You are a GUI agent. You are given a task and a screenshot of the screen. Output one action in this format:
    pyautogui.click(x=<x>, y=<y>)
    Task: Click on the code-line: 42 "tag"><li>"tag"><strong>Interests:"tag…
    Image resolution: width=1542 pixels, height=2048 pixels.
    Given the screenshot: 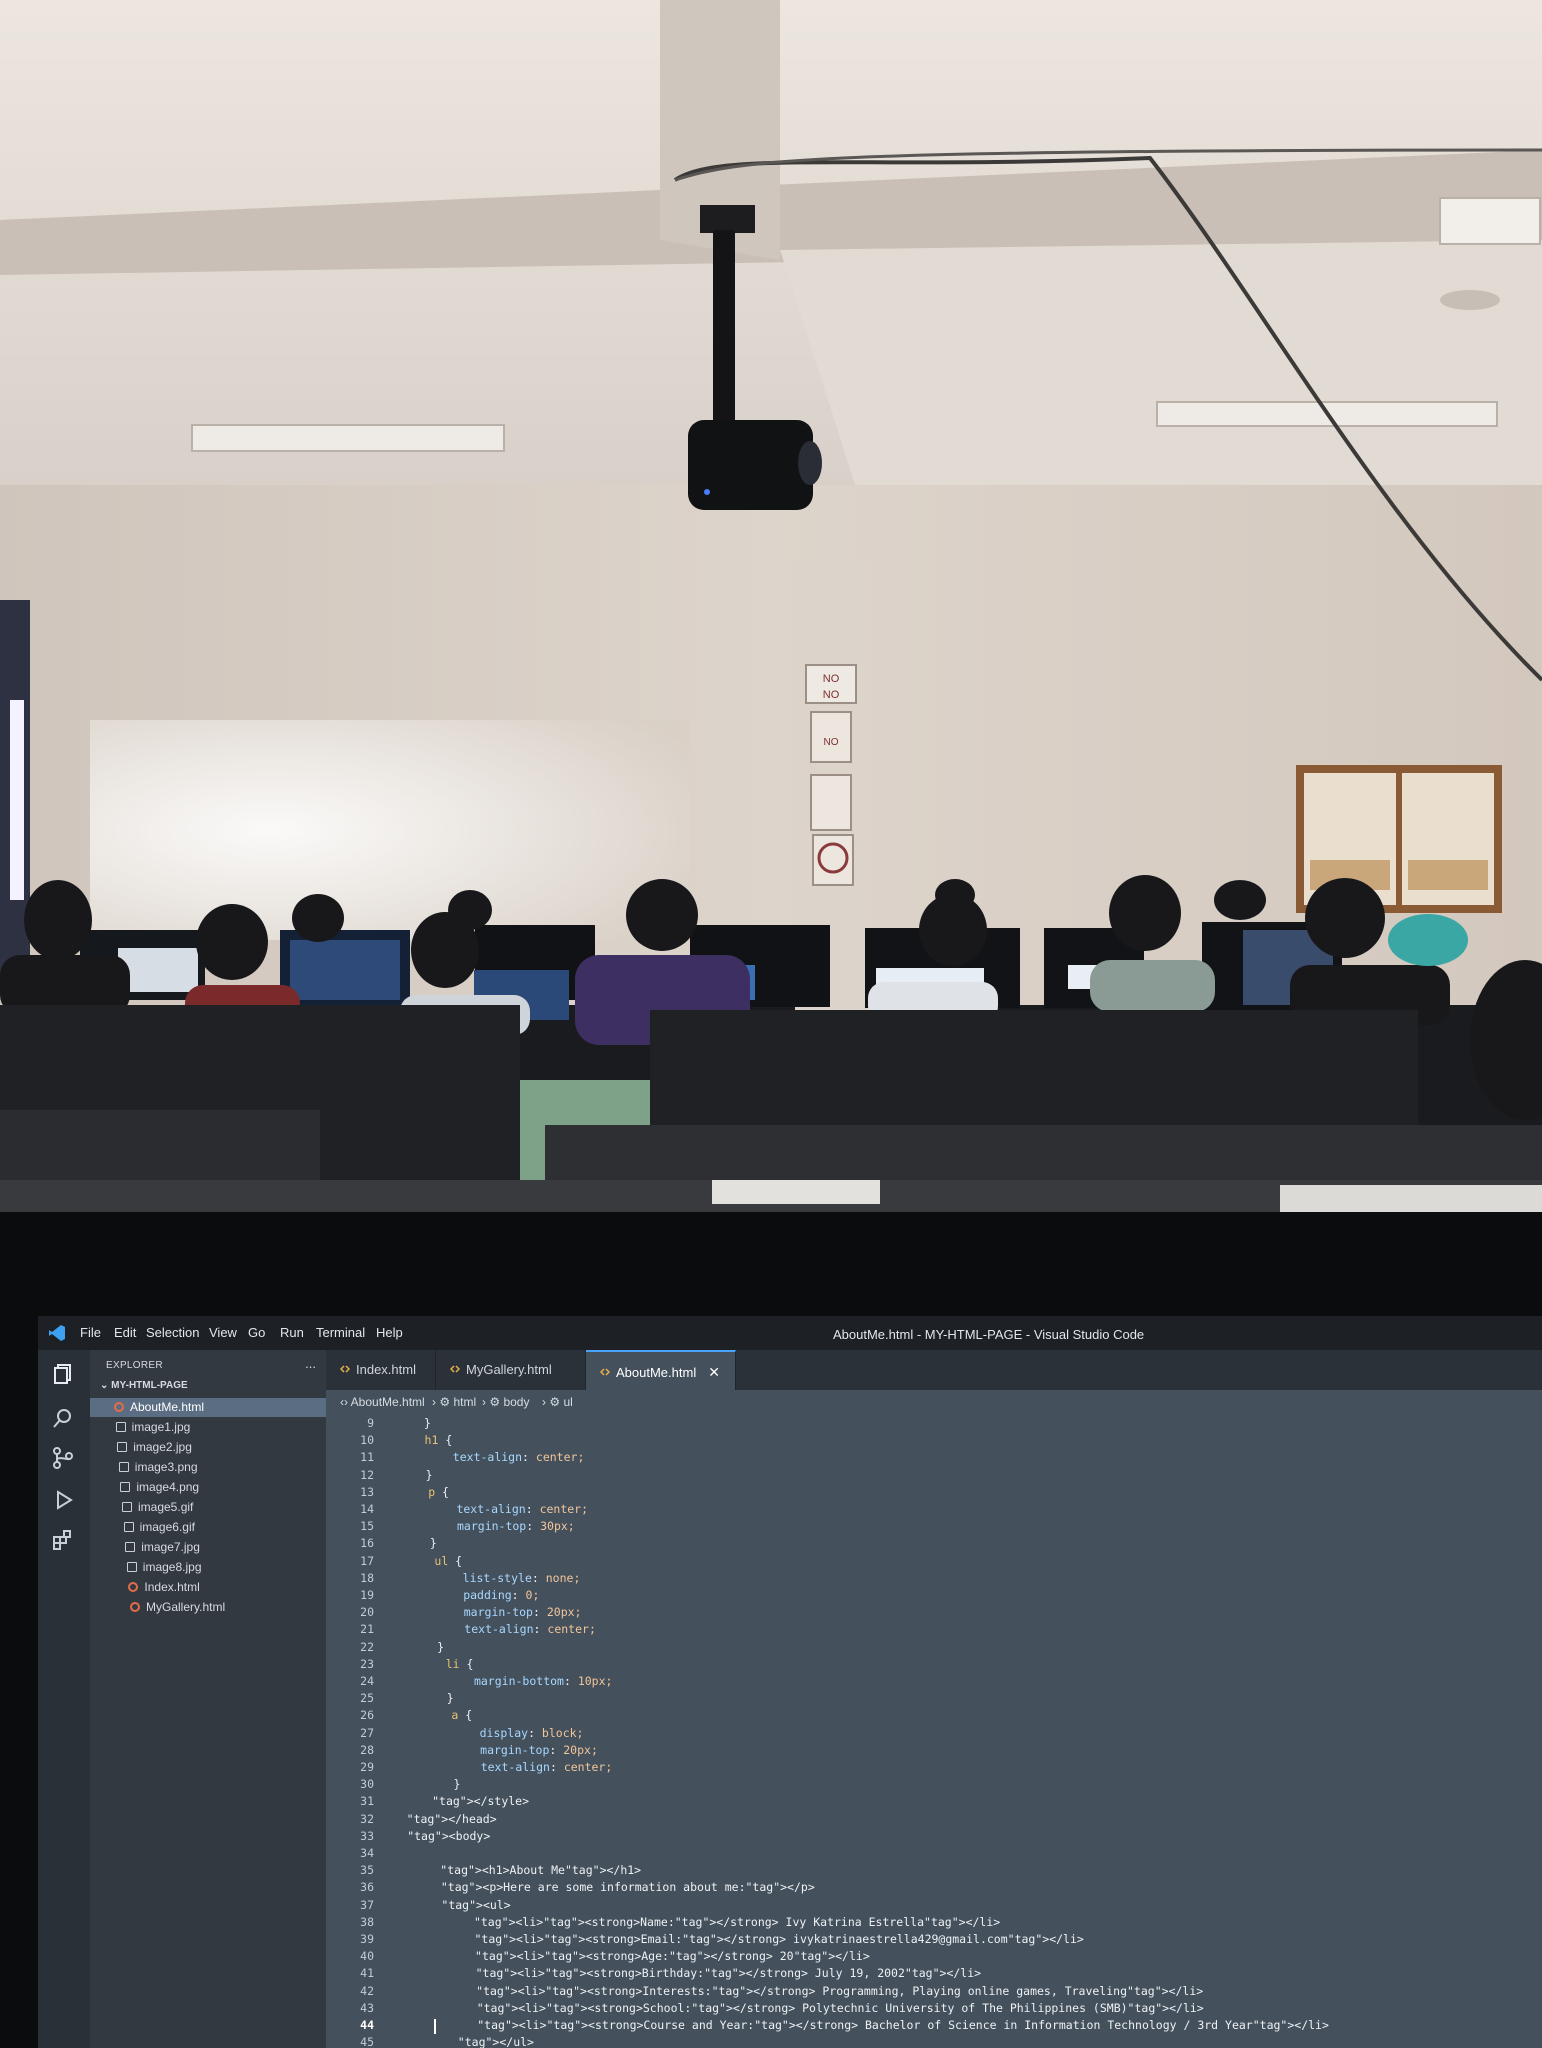 What is the action you would take?
    pyautogui.click(x=934, y=1992)
    